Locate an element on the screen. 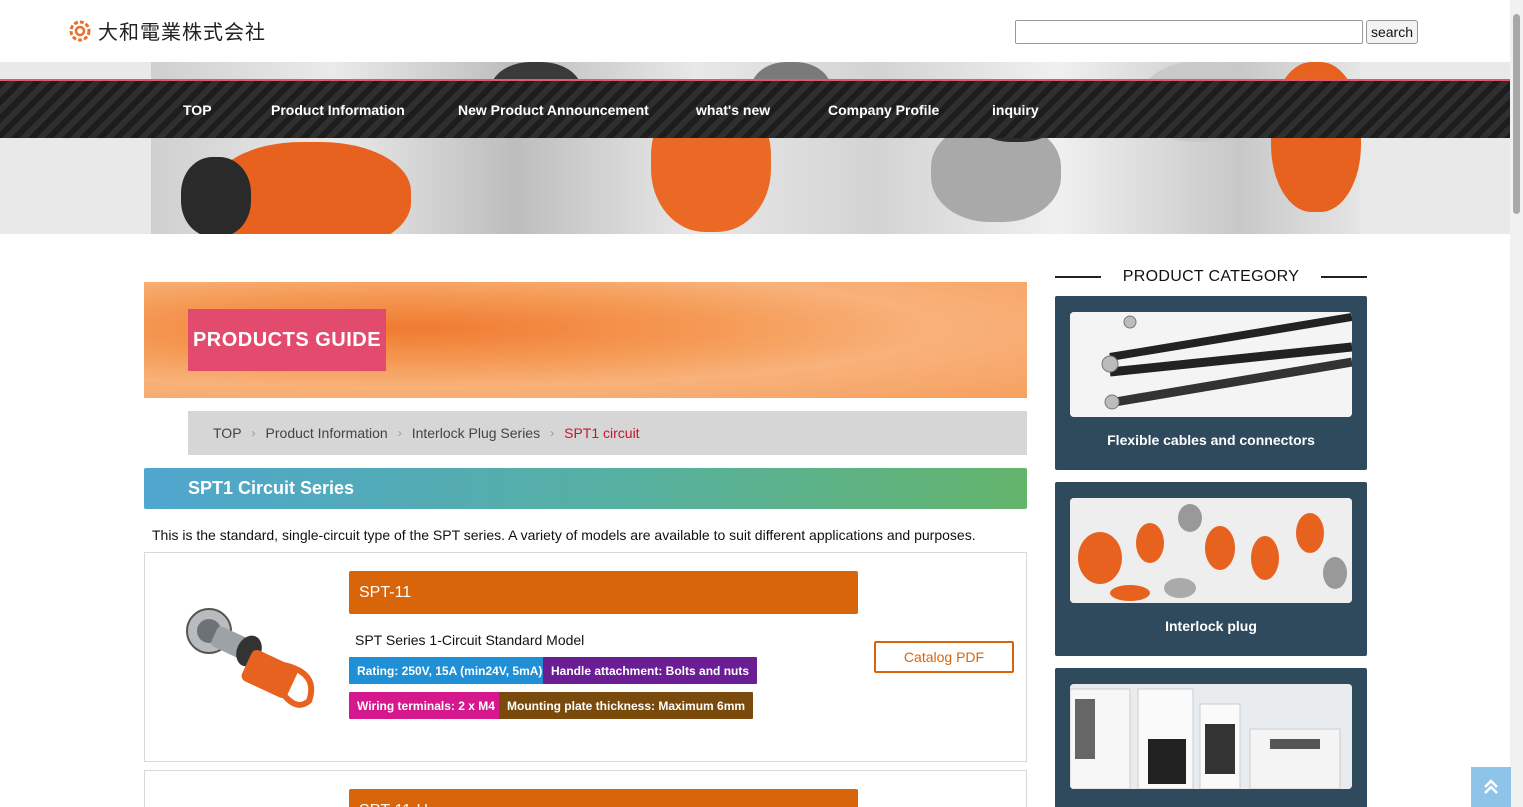  nav-company-profile: Company Profile is located at coordinates (883, 110).